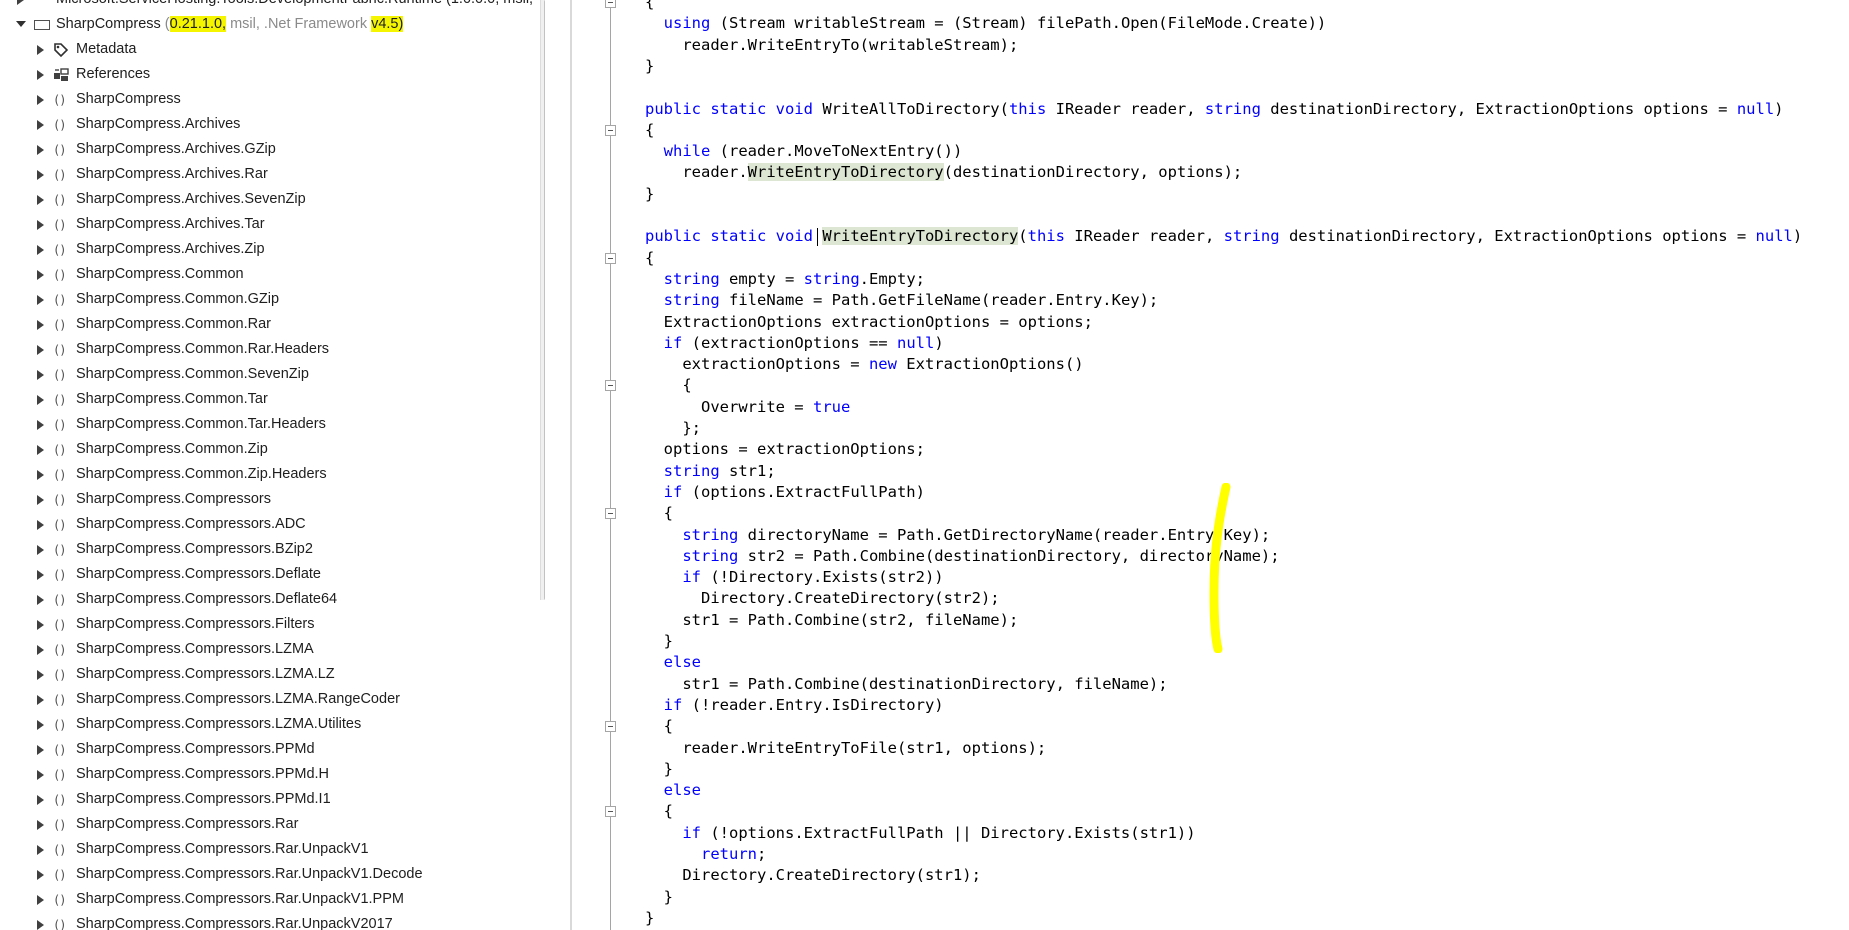  Describe the element at coordinates (172, 174) in the screenshot. I see `tree-row-label: SharpCompress.Archives.Rar` at that location.